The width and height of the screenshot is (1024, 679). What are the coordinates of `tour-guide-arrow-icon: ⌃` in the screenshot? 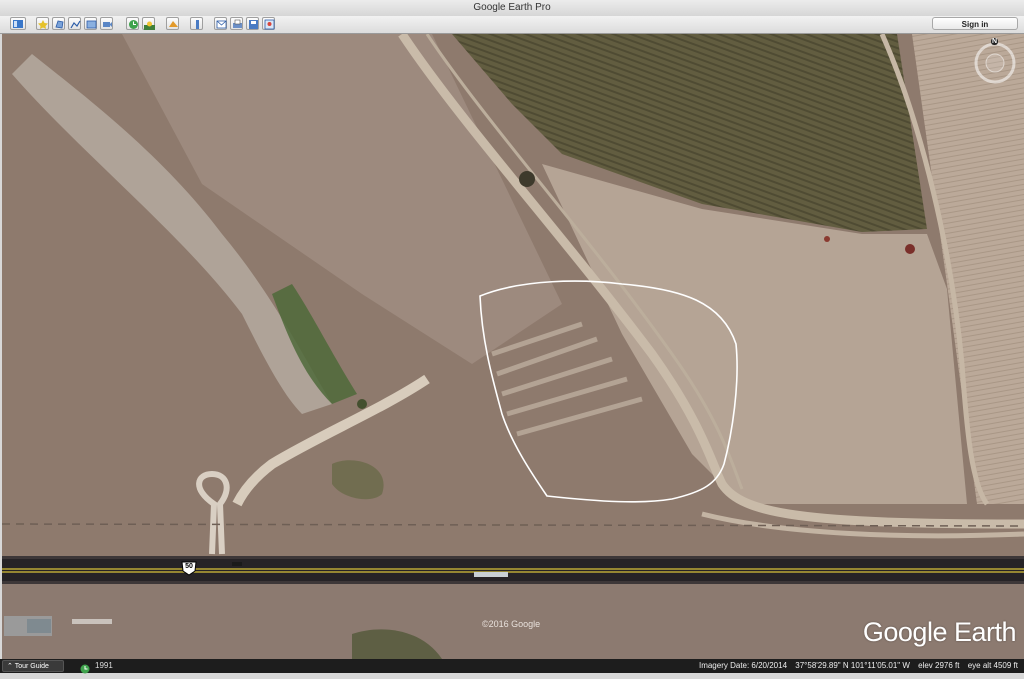 It's located at (10, 666).